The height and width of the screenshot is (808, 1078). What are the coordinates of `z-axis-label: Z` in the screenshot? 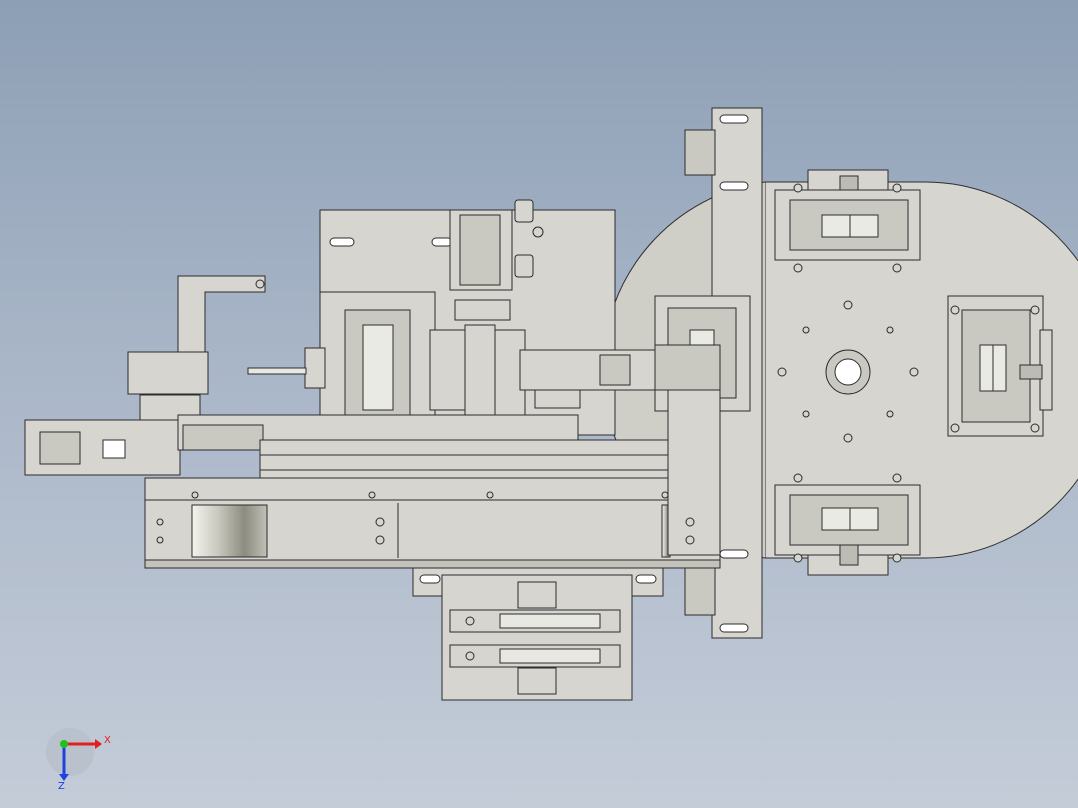 It's located at (61, 786).